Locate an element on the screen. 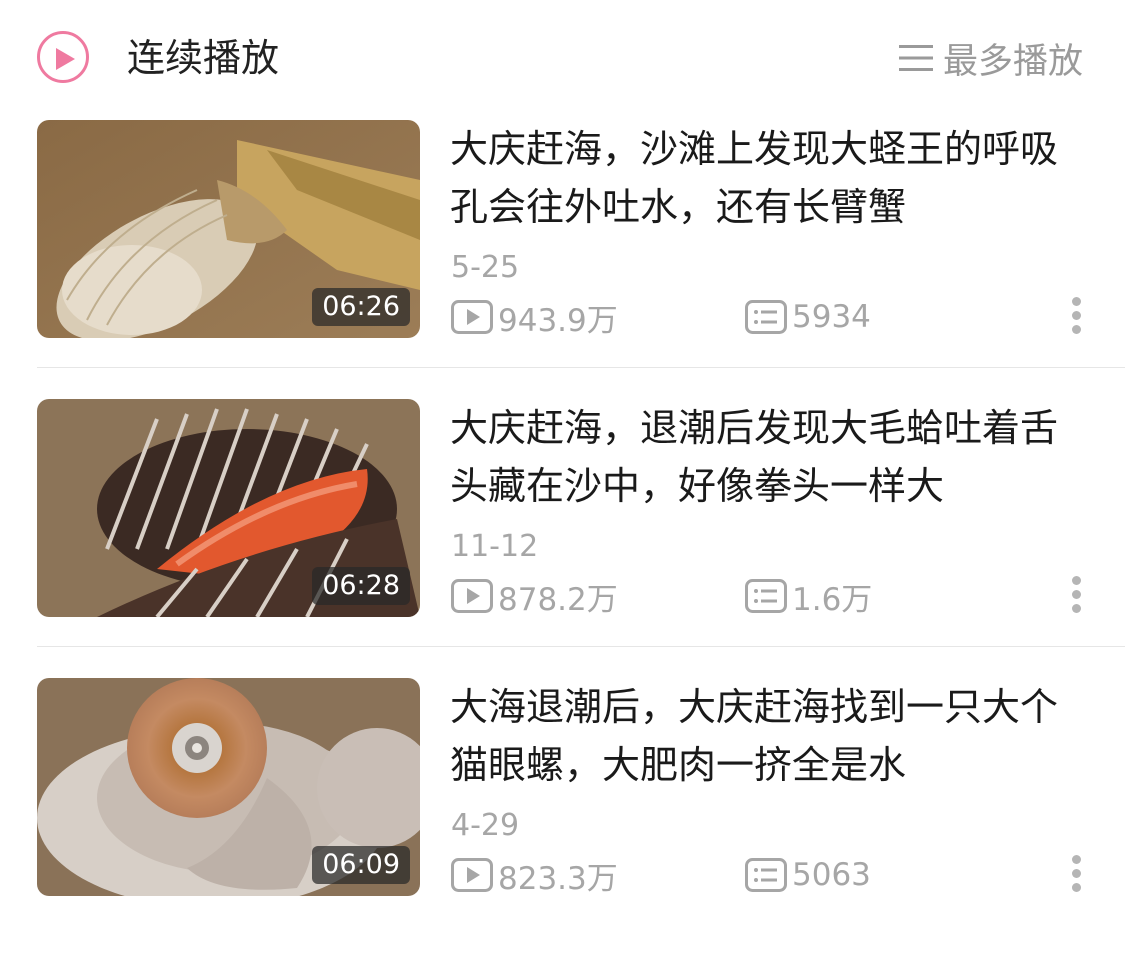 The width and height of the screenshot is (1125, 957). video-title: 大海退潮后，大庆赶海找到一只大个猫眼螺，大肥肉一挤全是水 is located at coordinates (770, 736).